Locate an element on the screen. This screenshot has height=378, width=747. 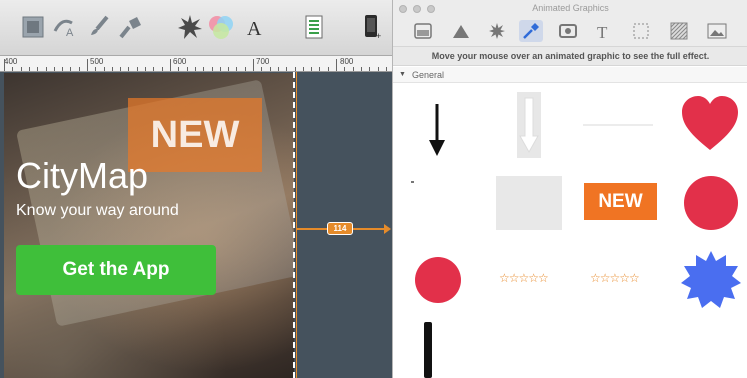
text-tool-icon: A is located at coordinates (255, 27).